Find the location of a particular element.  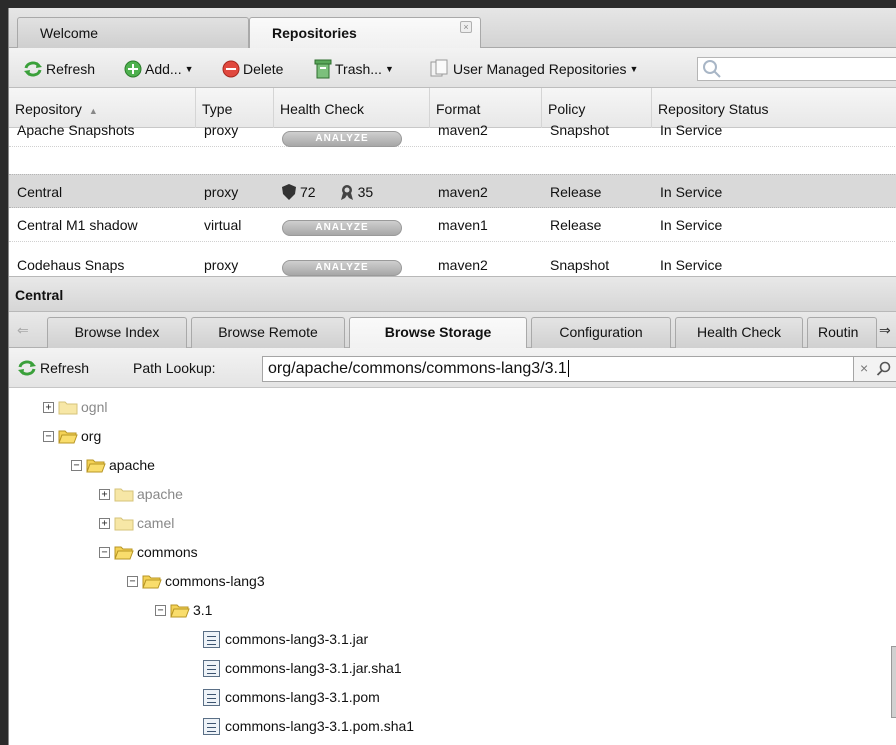

add-button: Add... ▼ is located at coordinates (159, 69).